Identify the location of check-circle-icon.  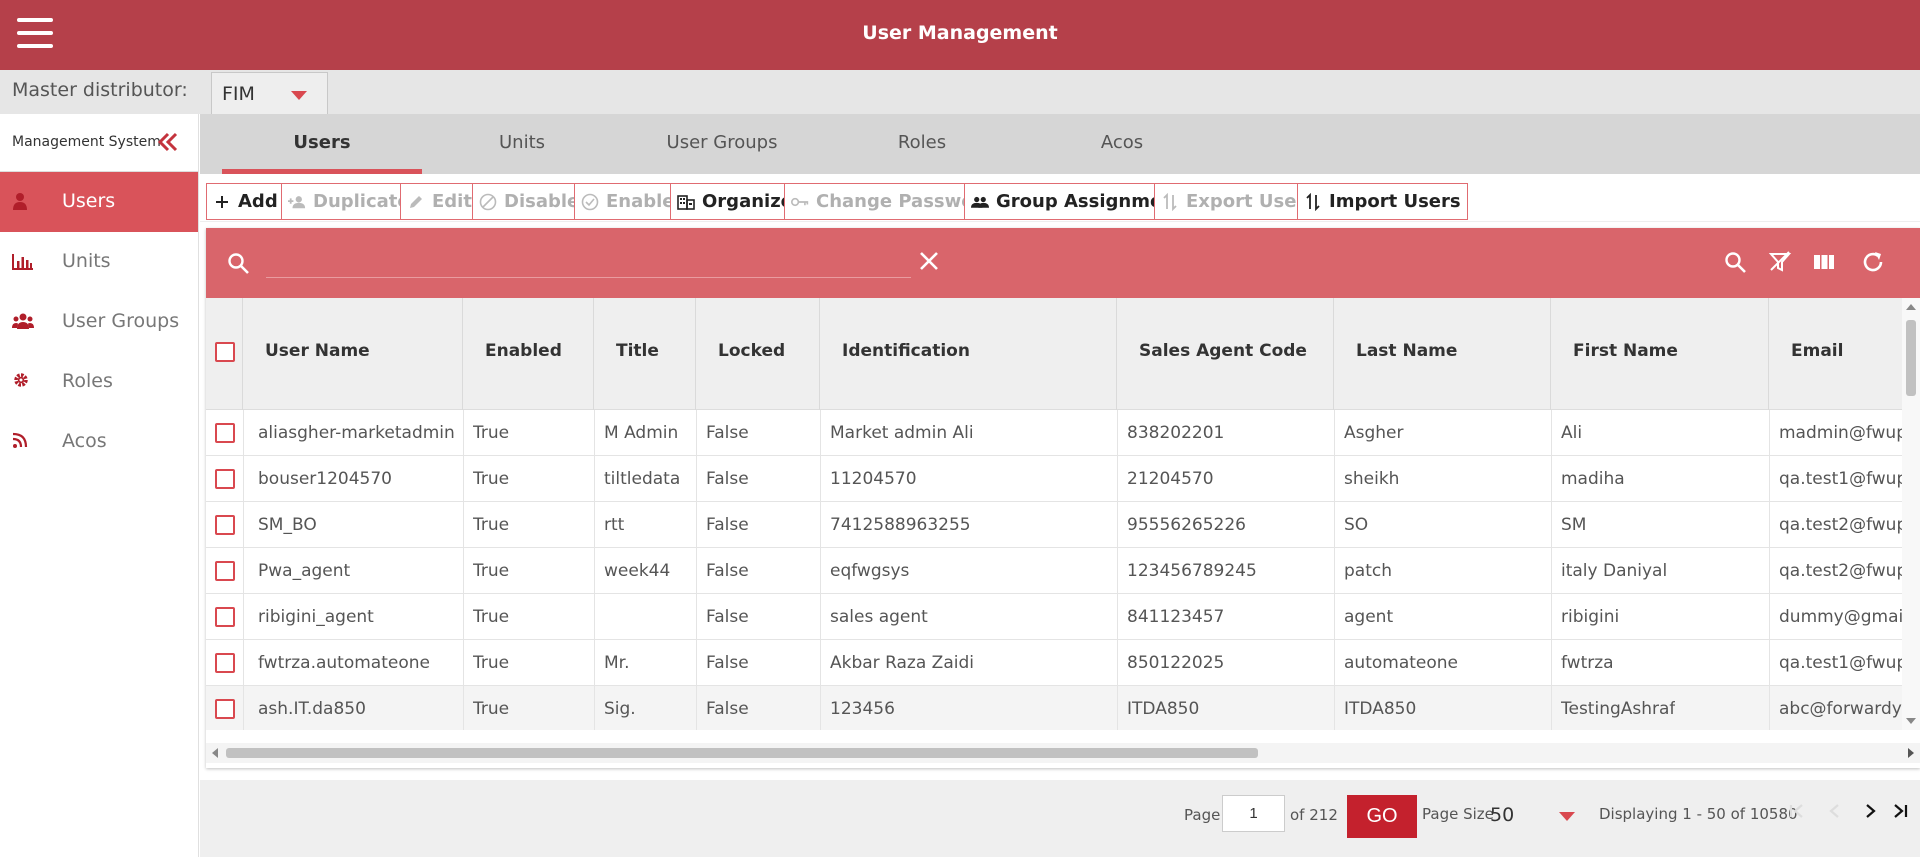
(590, 202).